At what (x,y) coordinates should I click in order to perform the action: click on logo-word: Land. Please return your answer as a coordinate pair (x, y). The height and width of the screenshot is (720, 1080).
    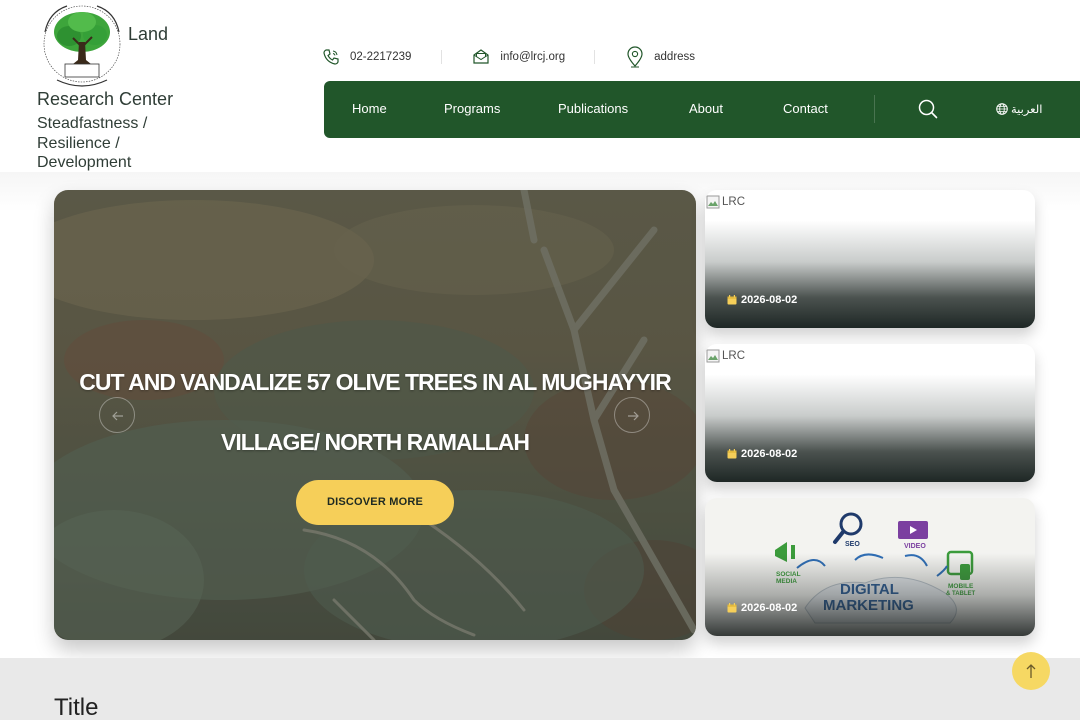
    Looking at the image, I should click on (148, 34).